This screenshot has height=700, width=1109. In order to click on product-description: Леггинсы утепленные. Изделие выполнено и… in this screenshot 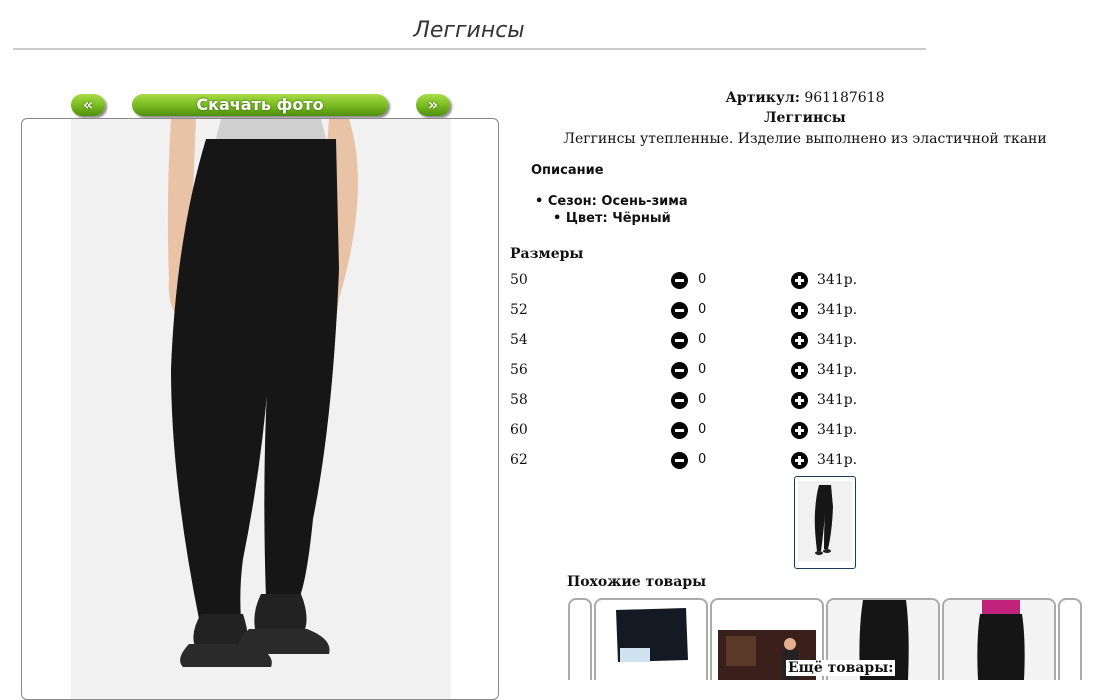, I will do `click(805, 139)`.